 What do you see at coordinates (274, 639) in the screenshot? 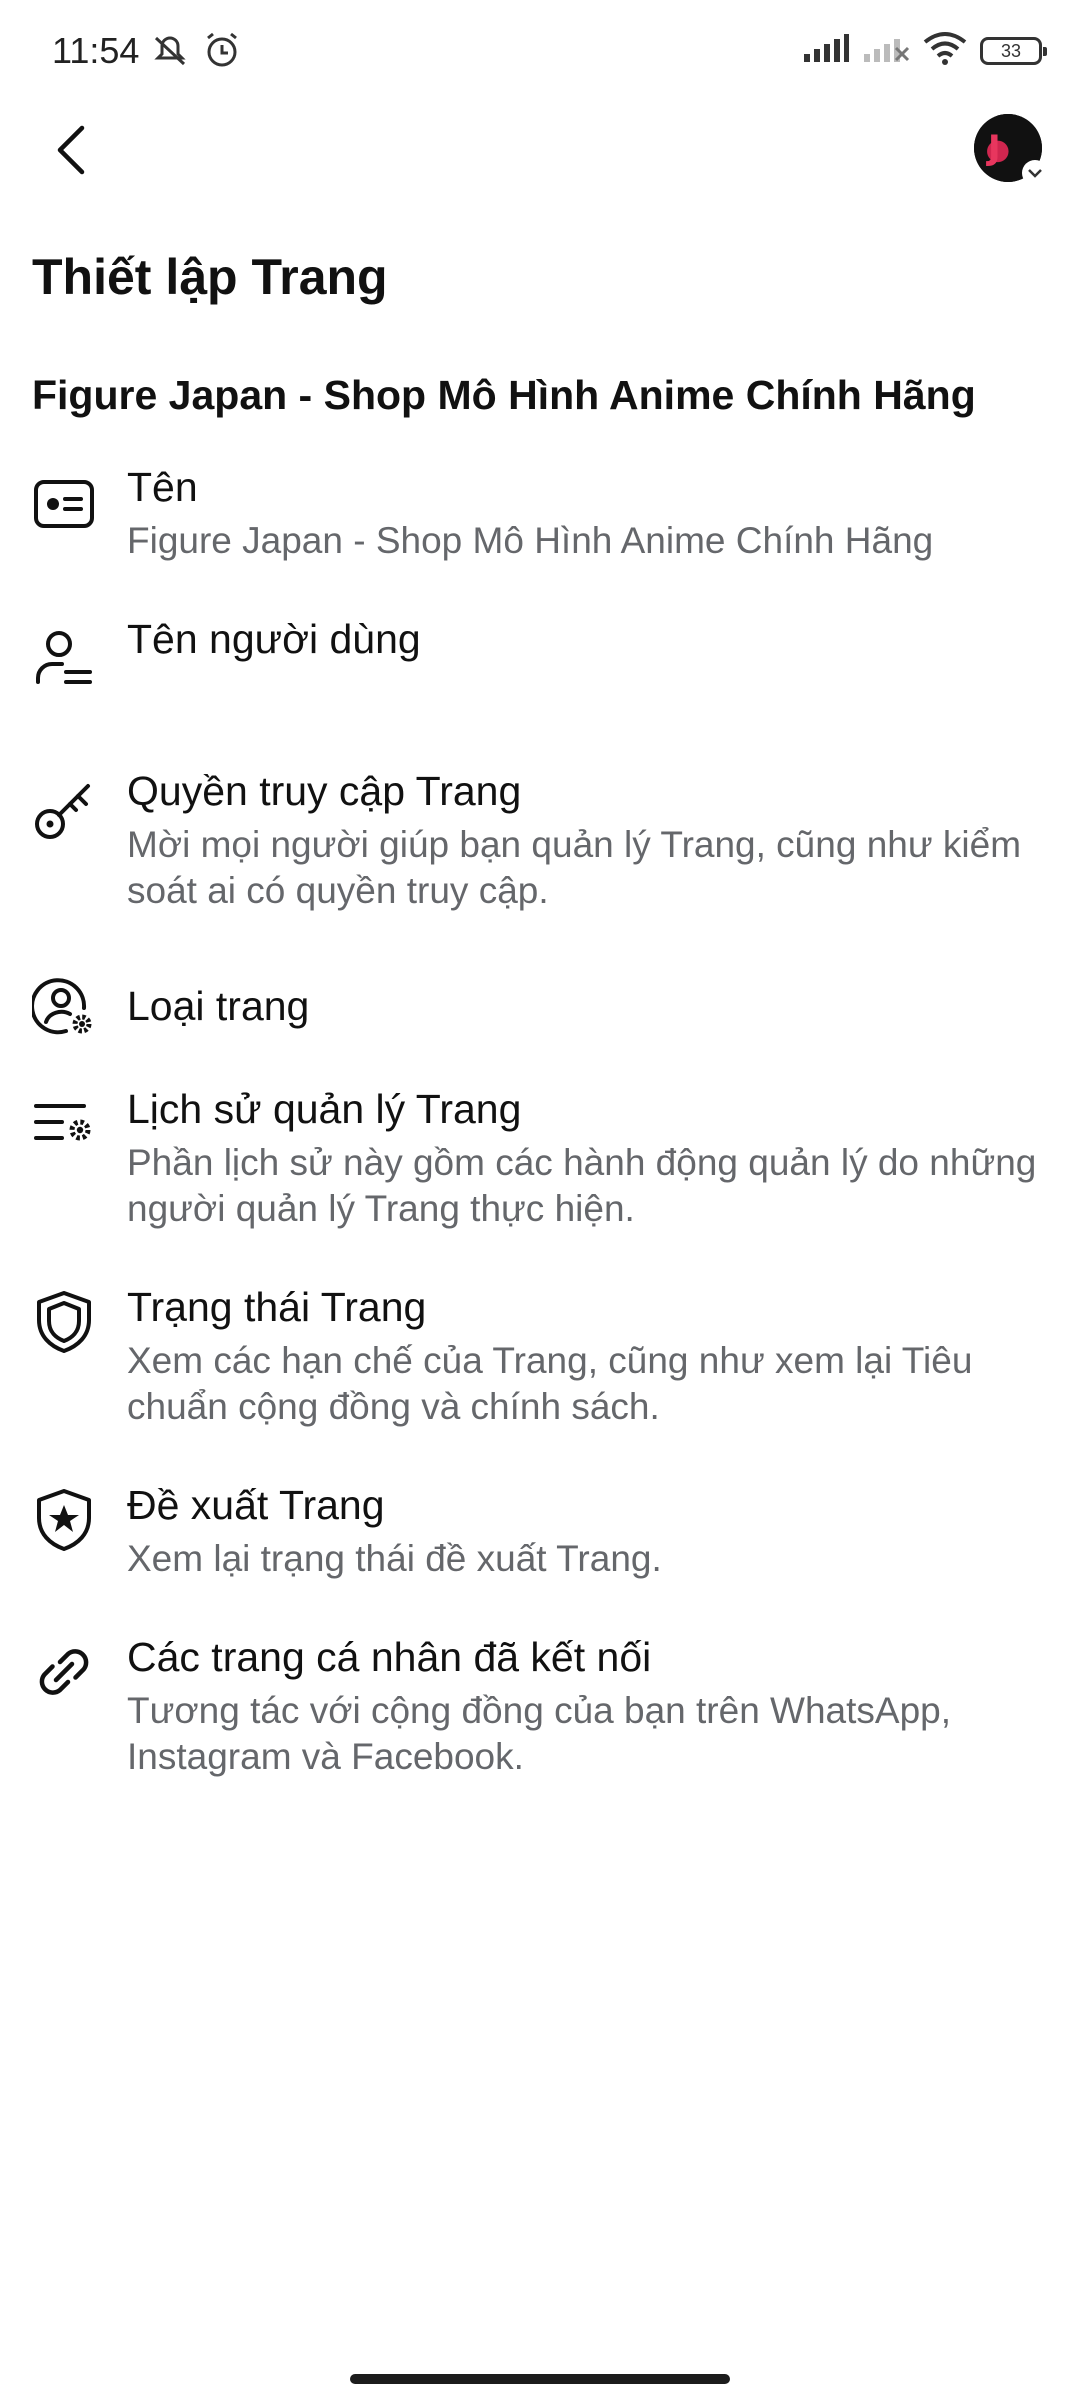
I see `item-label: Tên người dùng` at bounding box center [274, 639].